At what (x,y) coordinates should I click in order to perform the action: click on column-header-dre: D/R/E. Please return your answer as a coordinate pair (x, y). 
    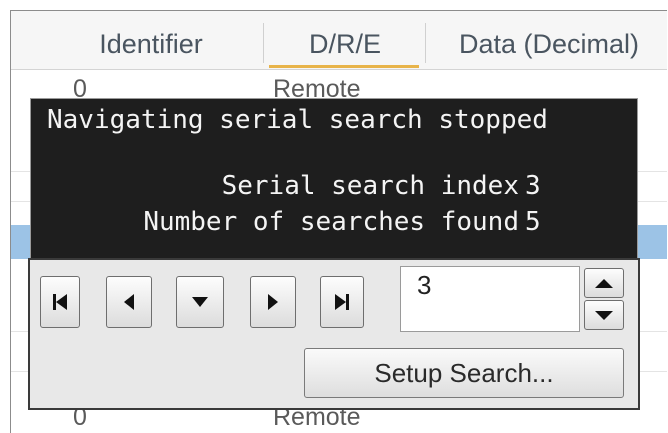
    Looking at the image, I should click on (345, 40).